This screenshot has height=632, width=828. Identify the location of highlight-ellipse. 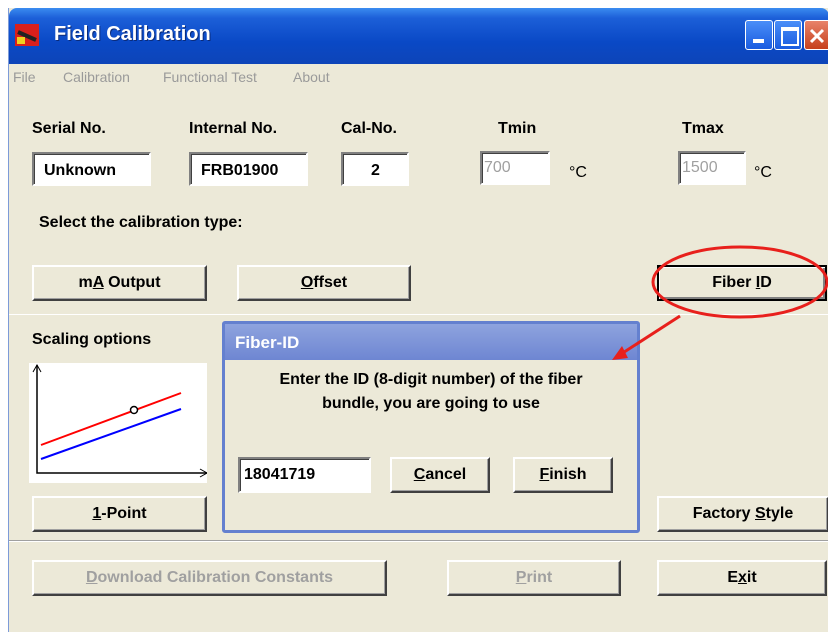
(739, 282).